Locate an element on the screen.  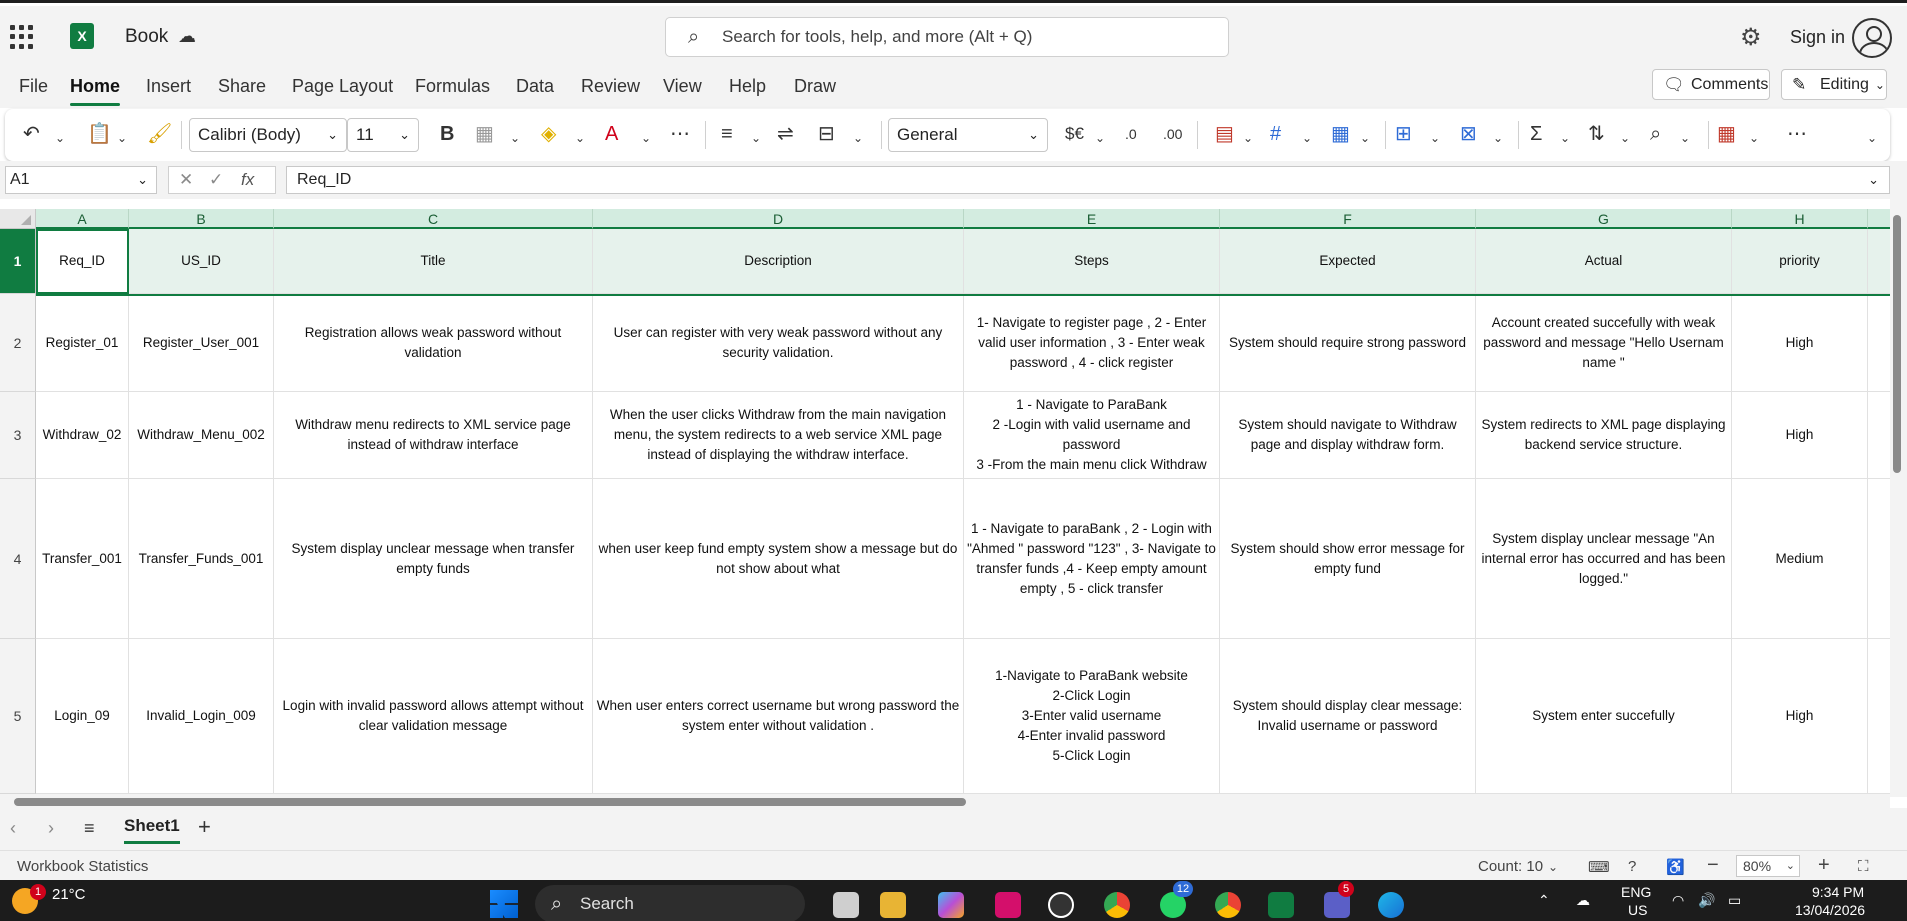
file-explorer-icon is located at coordinates (893, 905).